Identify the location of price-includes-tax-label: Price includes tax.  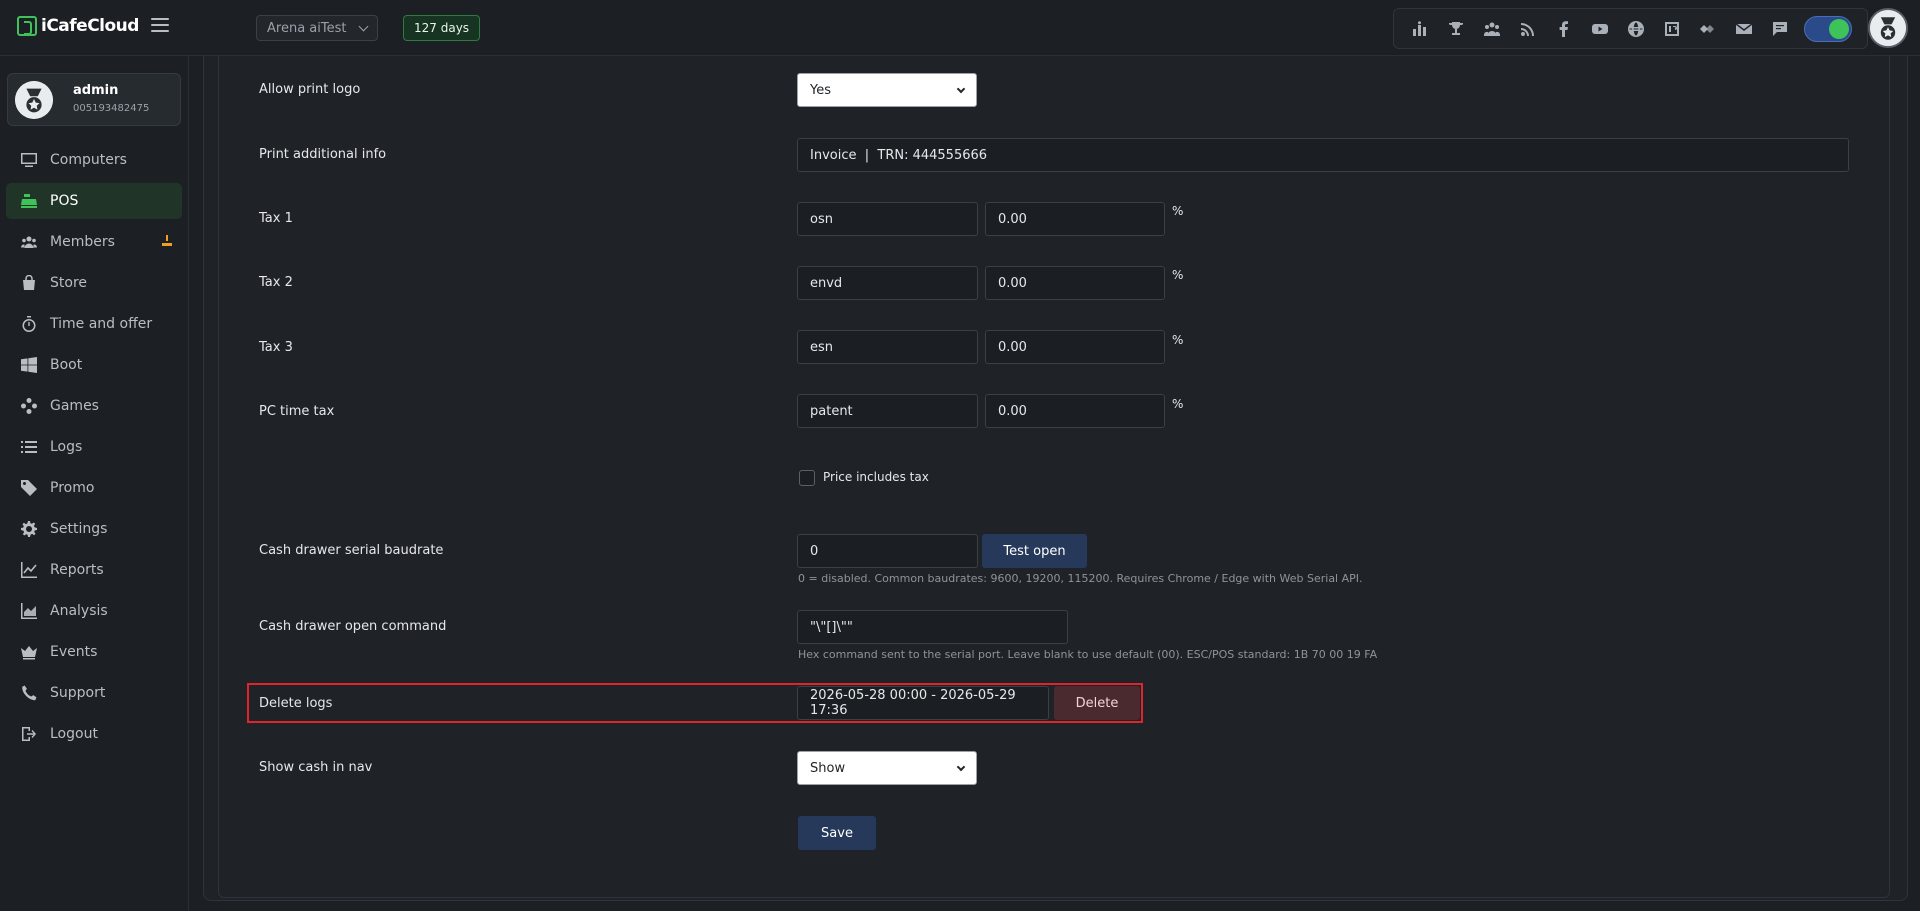
(876, 477).